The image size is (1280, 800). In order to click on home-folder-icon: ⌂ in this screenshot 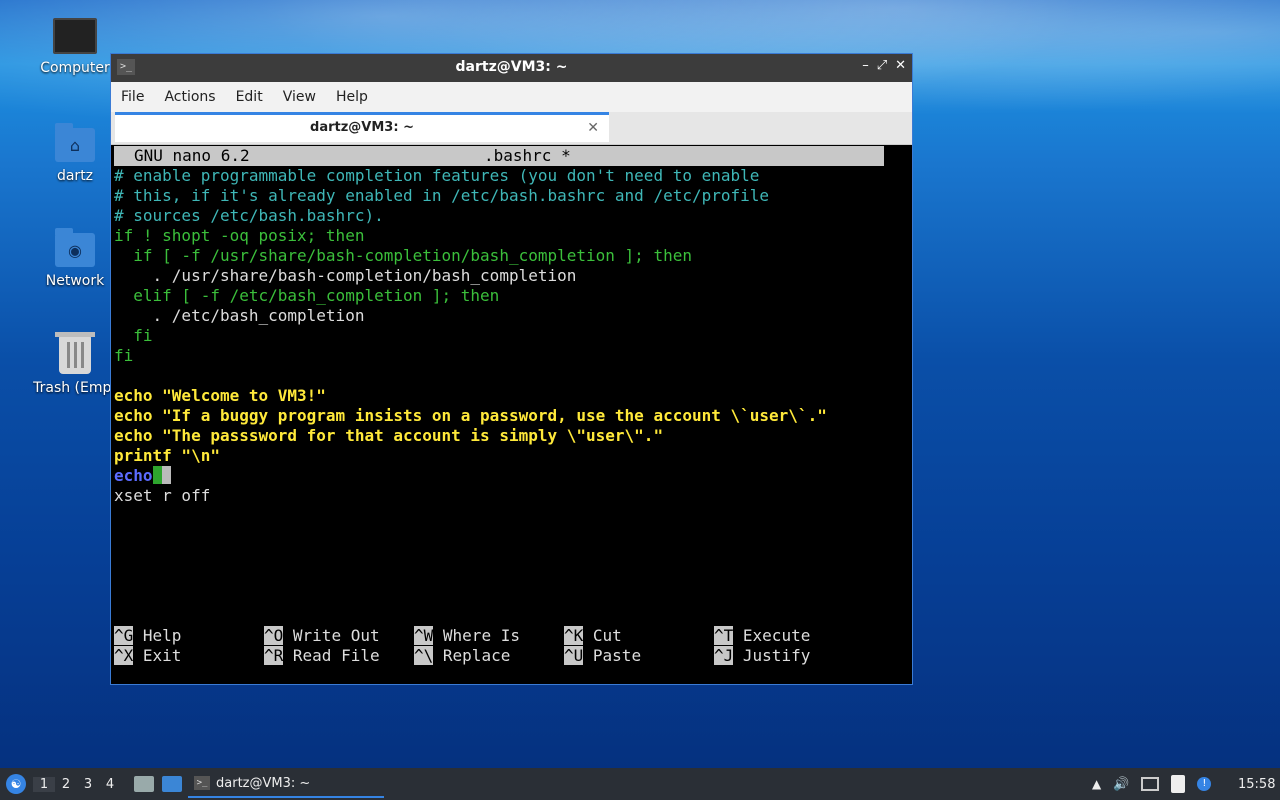, I will do `click(75, 142)`.